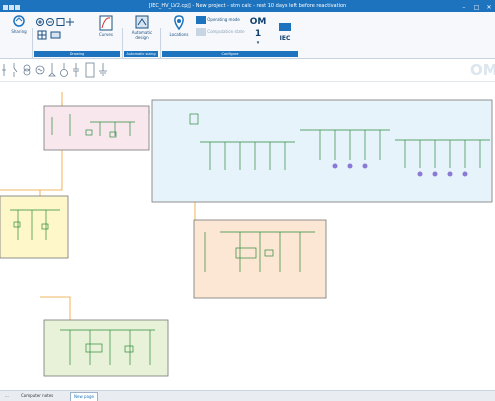  I want to click on panel-distribution-yellow, so click(34, 227).